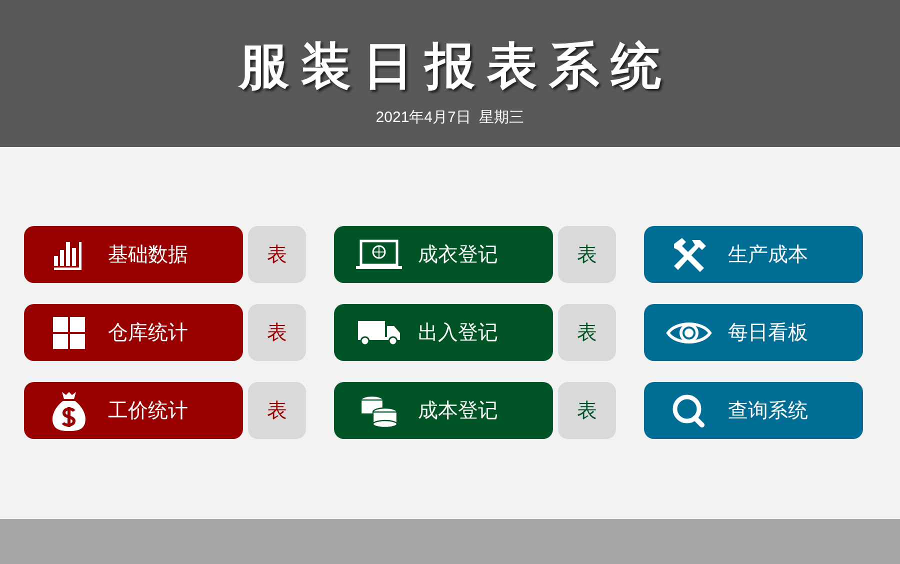  I want to click on truck-icon, so click(379, 333).